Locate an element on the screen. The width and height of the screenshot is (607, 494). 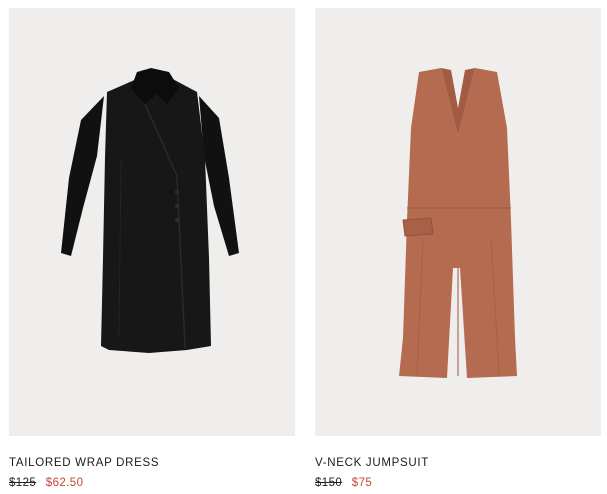
product-name: V-NECK JUMPSUIT is located at coordinates (458, 463).